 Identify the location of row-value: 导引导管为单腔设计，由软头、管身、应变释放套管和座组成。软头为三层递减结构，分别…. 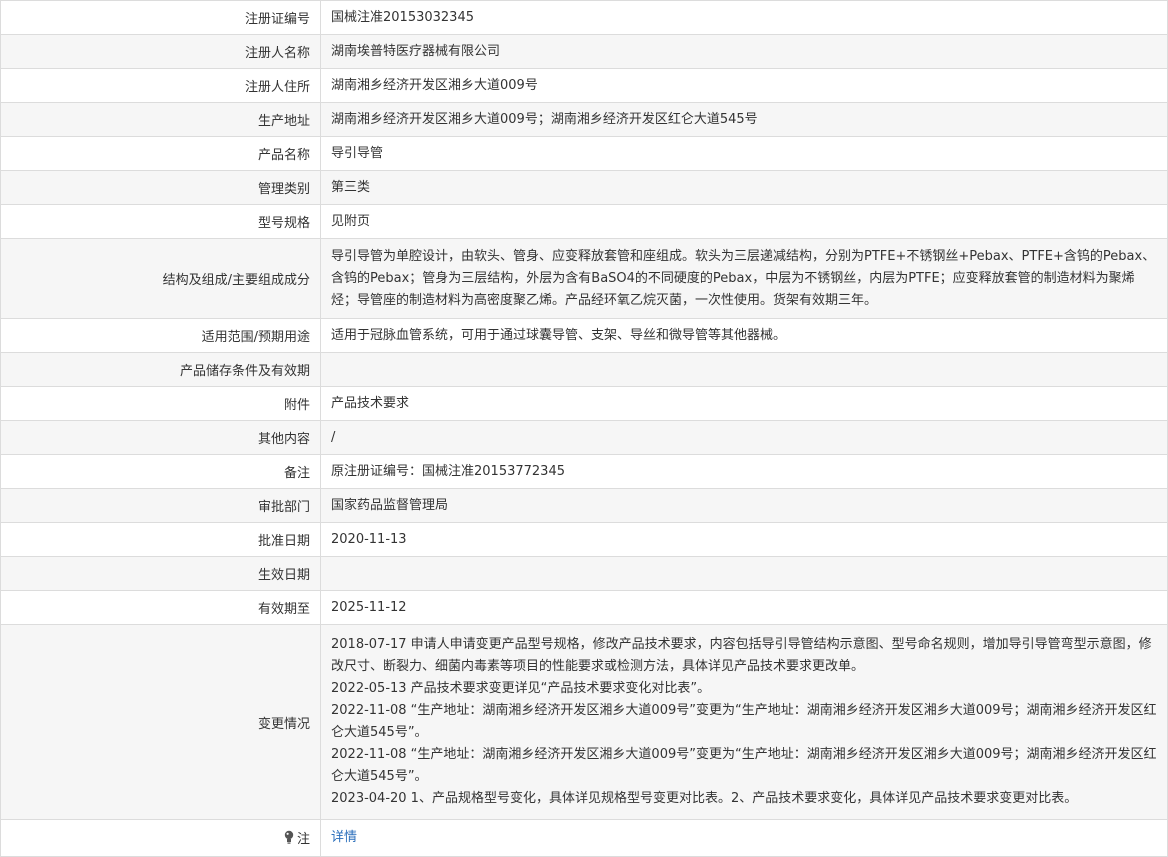
(744, 278).